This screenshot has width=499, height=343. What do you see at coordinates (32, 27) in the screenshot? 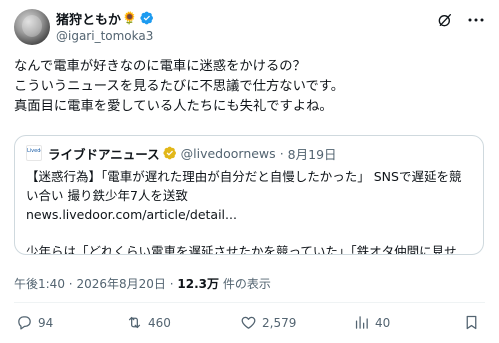
I see `author-avatar` at bounding box center [32, 27].